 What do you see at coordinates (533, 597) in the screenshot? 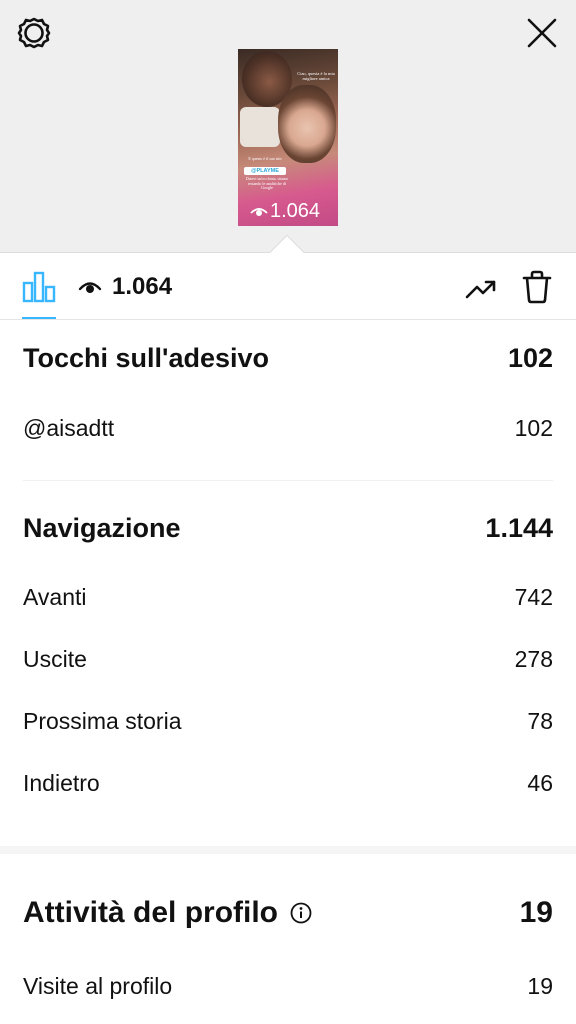
I see `item-value: 742` at bounding box center [533, 597].